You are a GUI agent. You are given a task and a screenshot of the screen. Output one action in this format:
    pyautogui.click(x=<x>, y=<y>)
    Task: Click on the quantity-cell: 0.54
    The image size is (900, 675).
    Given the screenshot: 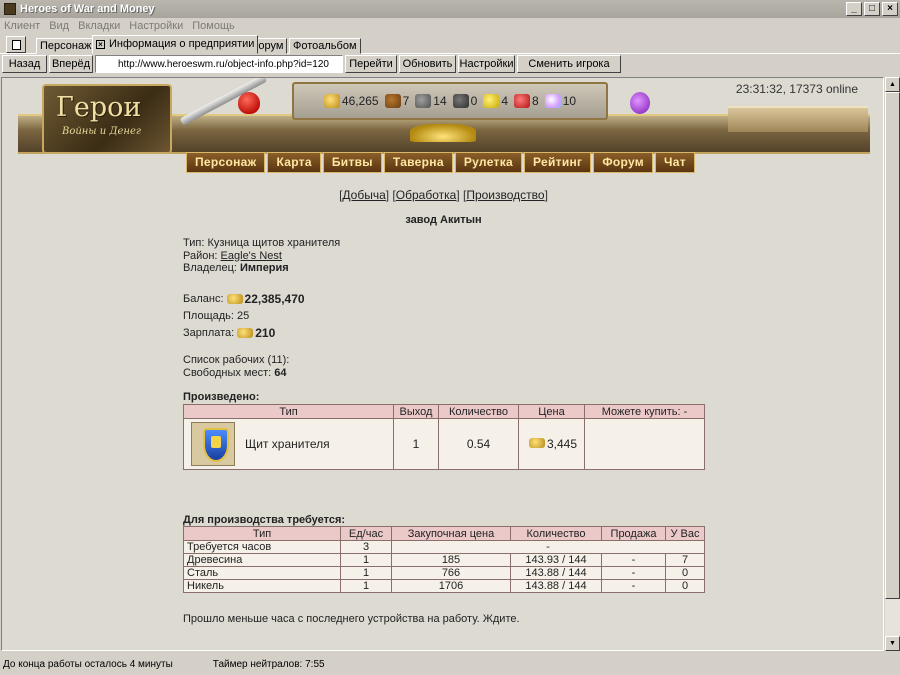 What is the action you would take?
    pyautogui.click(x=478, y=444)
    